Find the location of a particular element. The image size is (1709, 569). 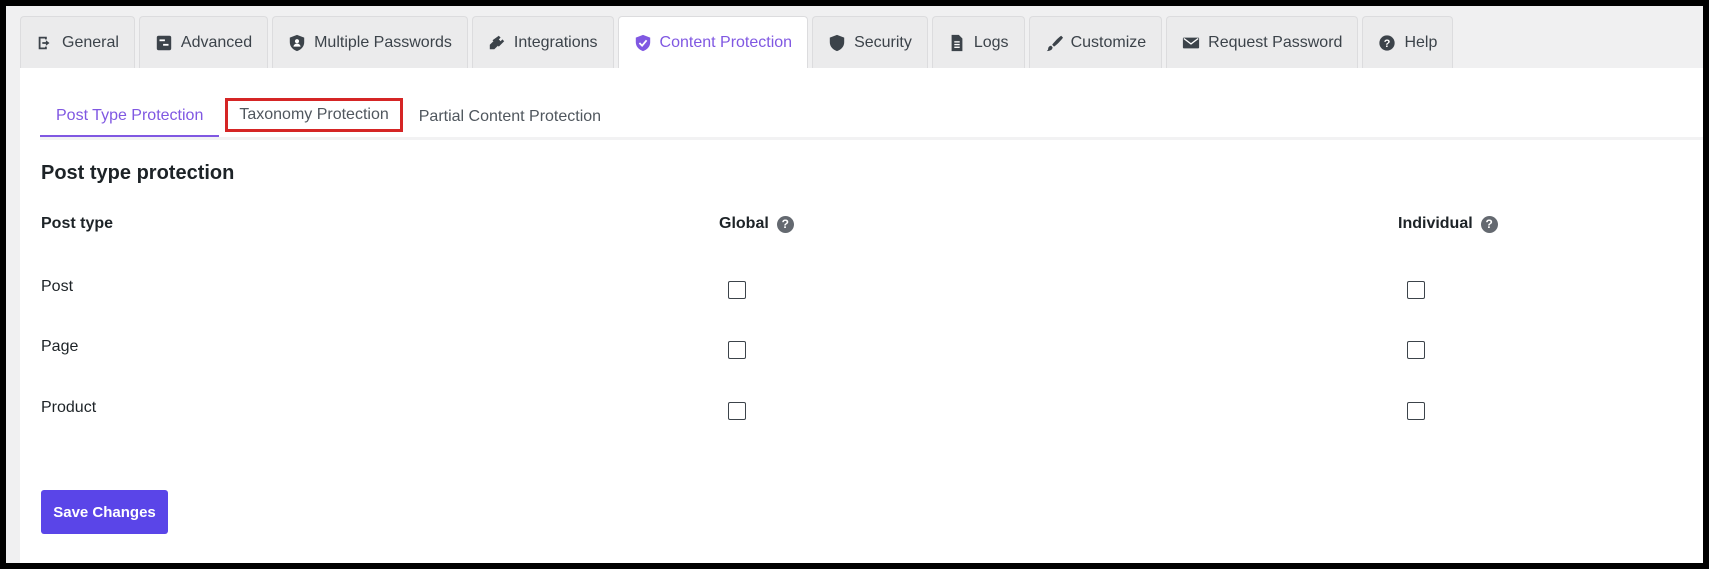

column-header-label: Individual is located at coordinates (1435, 223).